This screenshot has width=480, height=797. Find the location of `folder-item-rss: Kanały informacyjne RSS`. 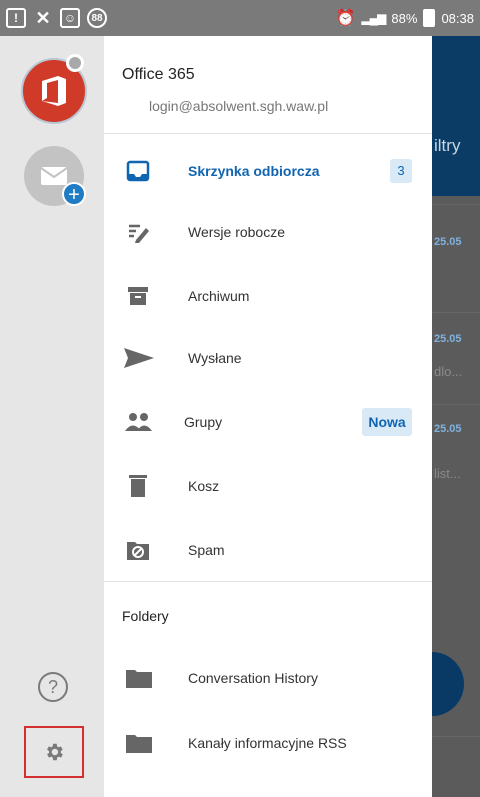

folder-item-rss: Kanały informacyjne RSS is located at coordinates (268, 744).